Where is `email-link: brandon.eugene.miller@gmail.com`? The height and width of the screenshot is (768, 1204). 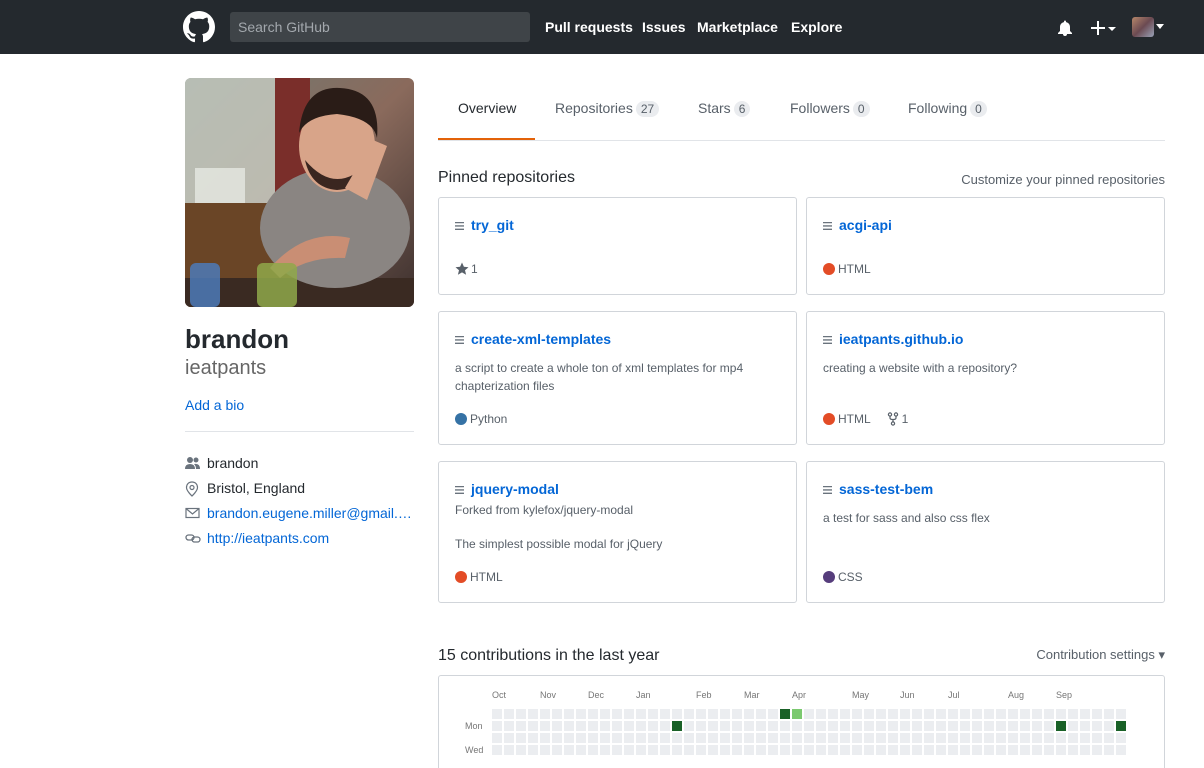
email-link: brandon.eugene.miller@gmail.com is located at coordinates (310, 513).